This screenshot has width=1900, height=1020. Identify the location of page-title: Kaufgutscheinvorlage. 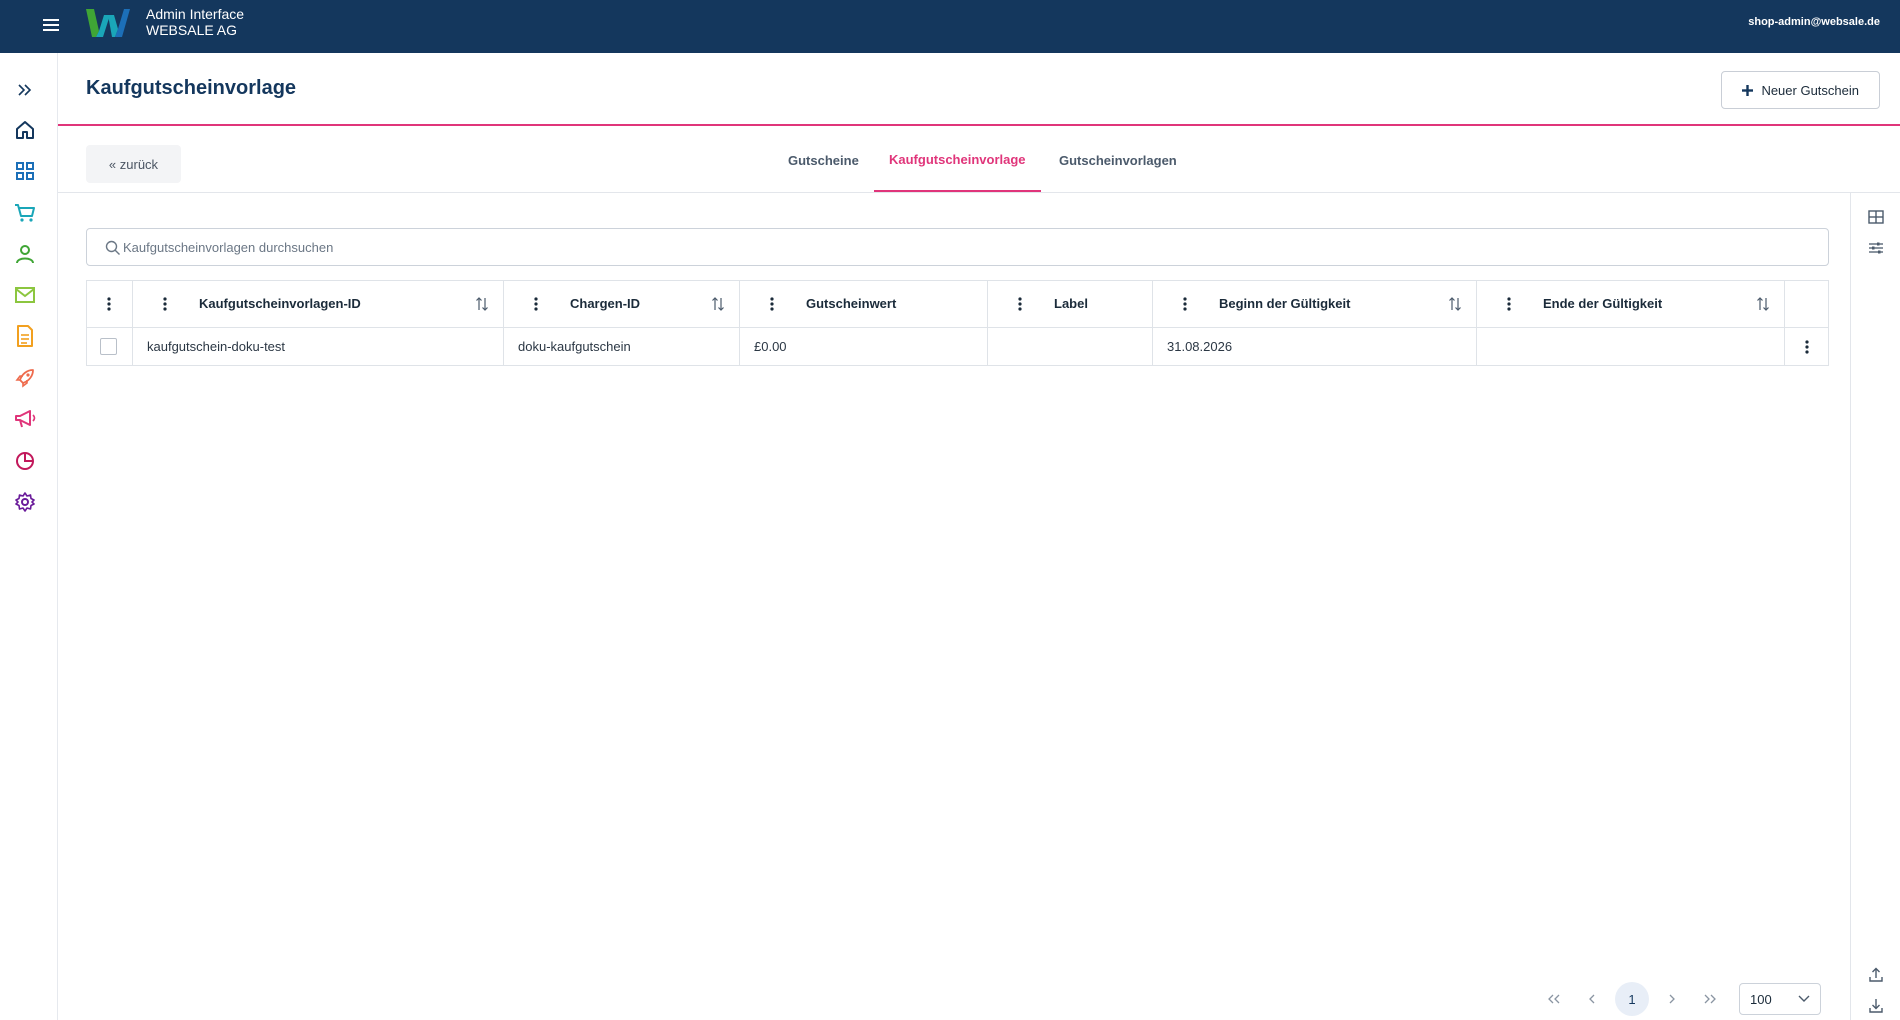
(191, 88).